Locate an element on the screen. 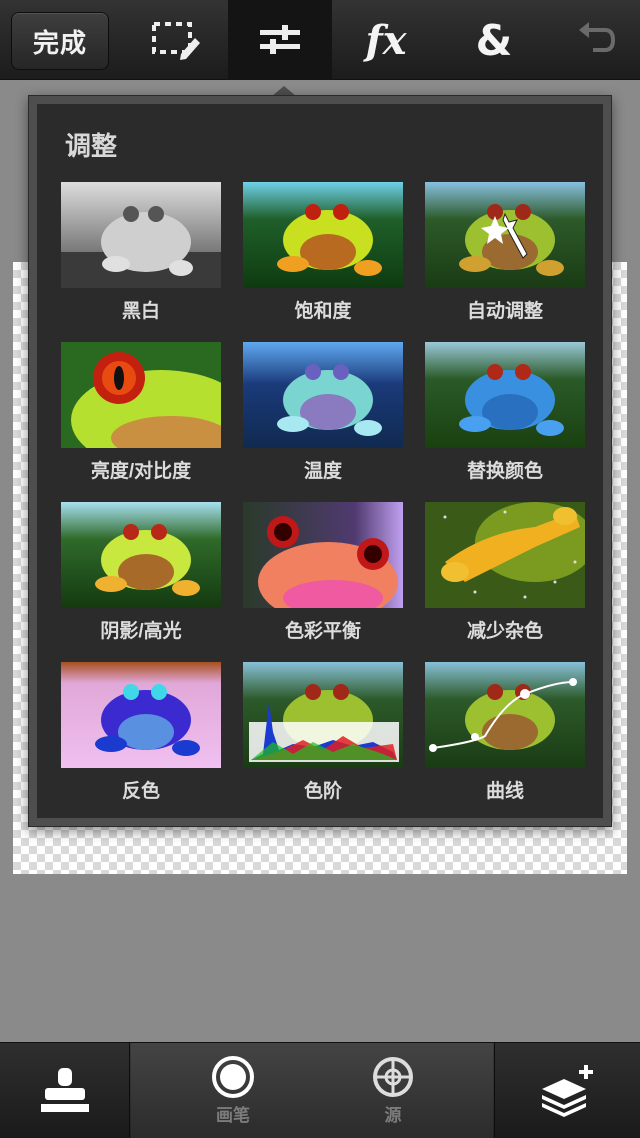 This screenshot has height=1138, width=640. adjust-reduce-noise: 减少杂色 is located at coordinates (515, 582).